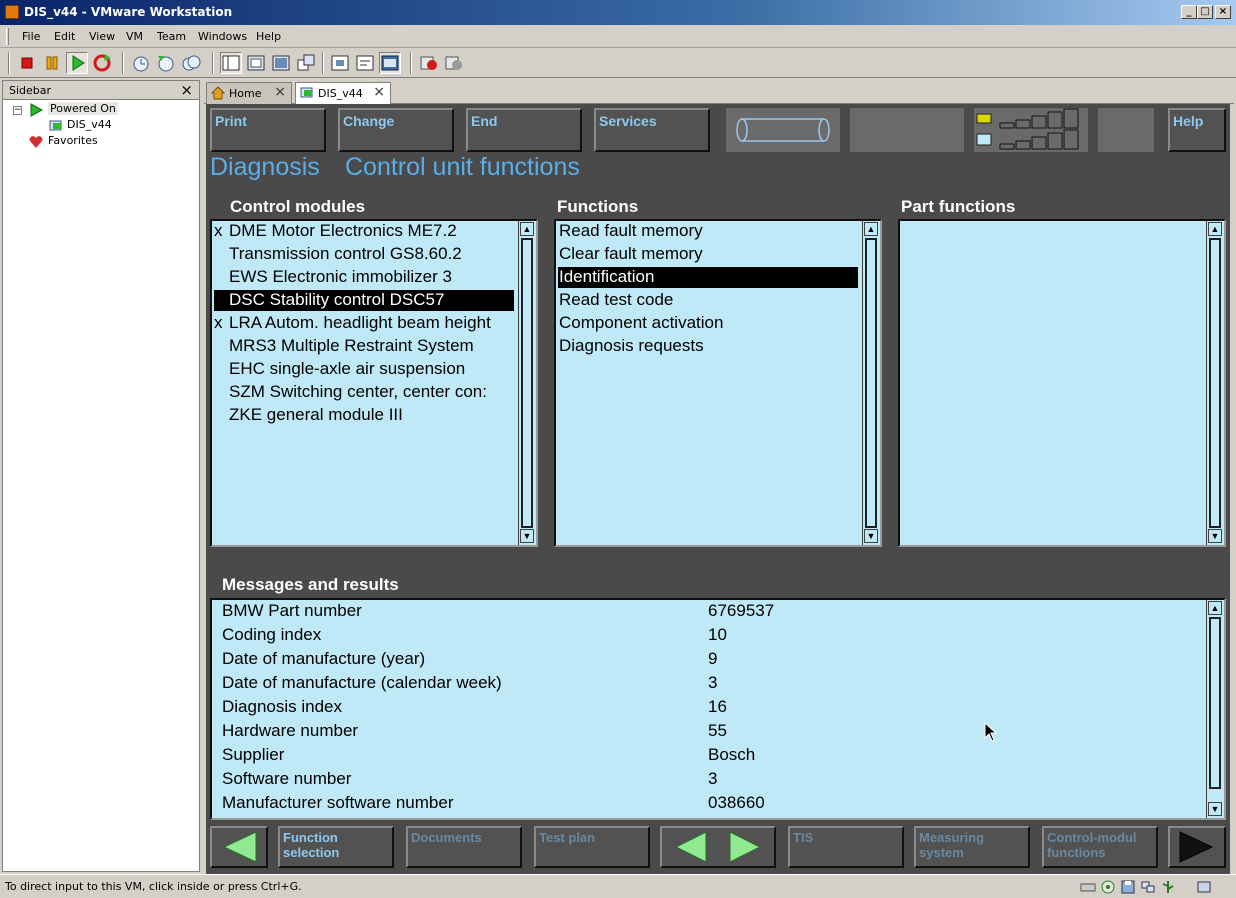  I want to click on reset-icon, so click(102, 63).